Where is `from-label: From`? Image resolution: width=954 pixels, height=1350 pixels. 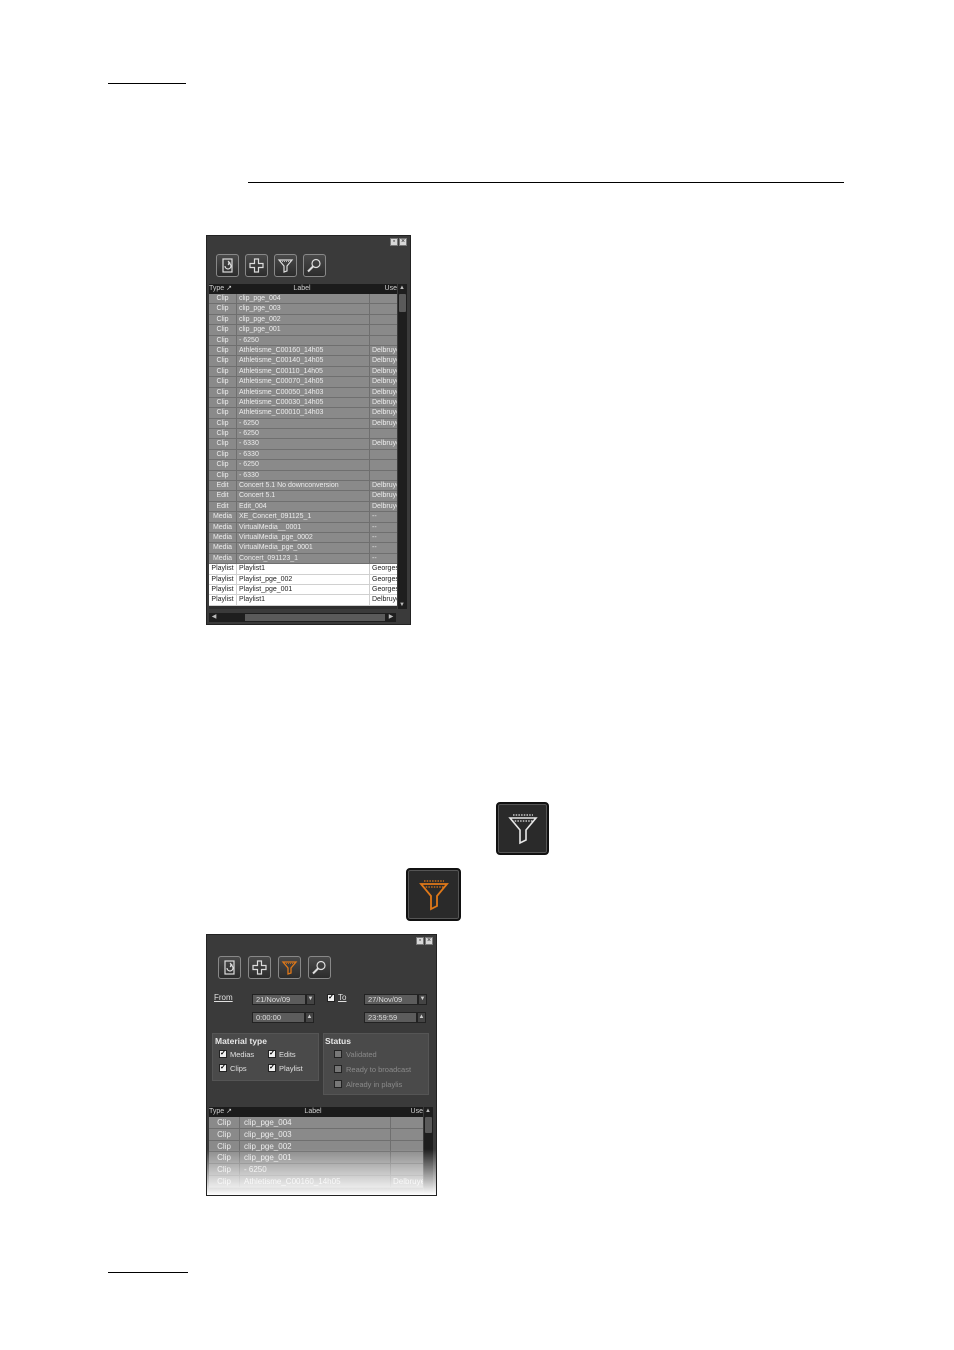 from-label: From is located at coordinates (223, 997).